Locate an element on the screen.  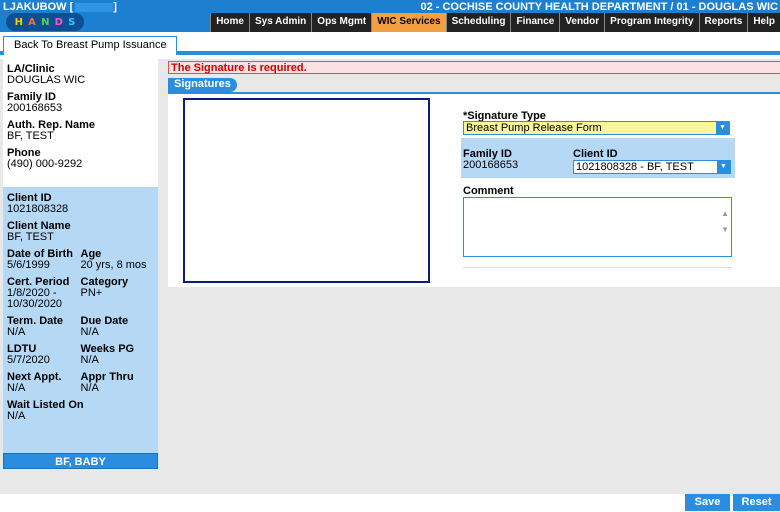
client-id-label: Client ID is located at coordinates (595, 154).